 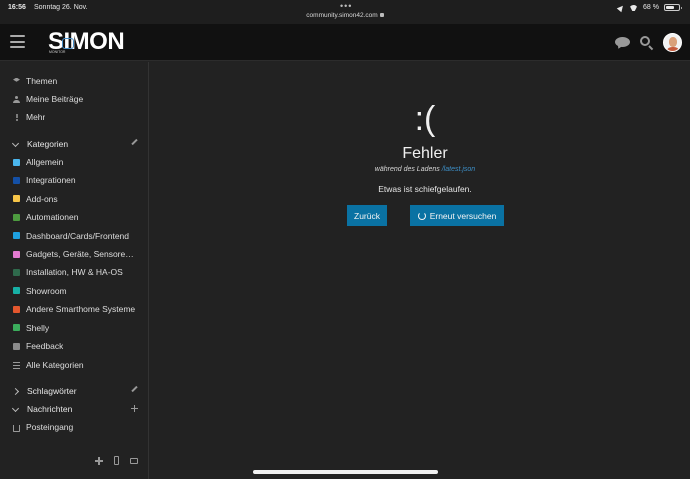 I want to click on error-message: Etwas ist schiefgelaufen., so click(x=425, y=189).